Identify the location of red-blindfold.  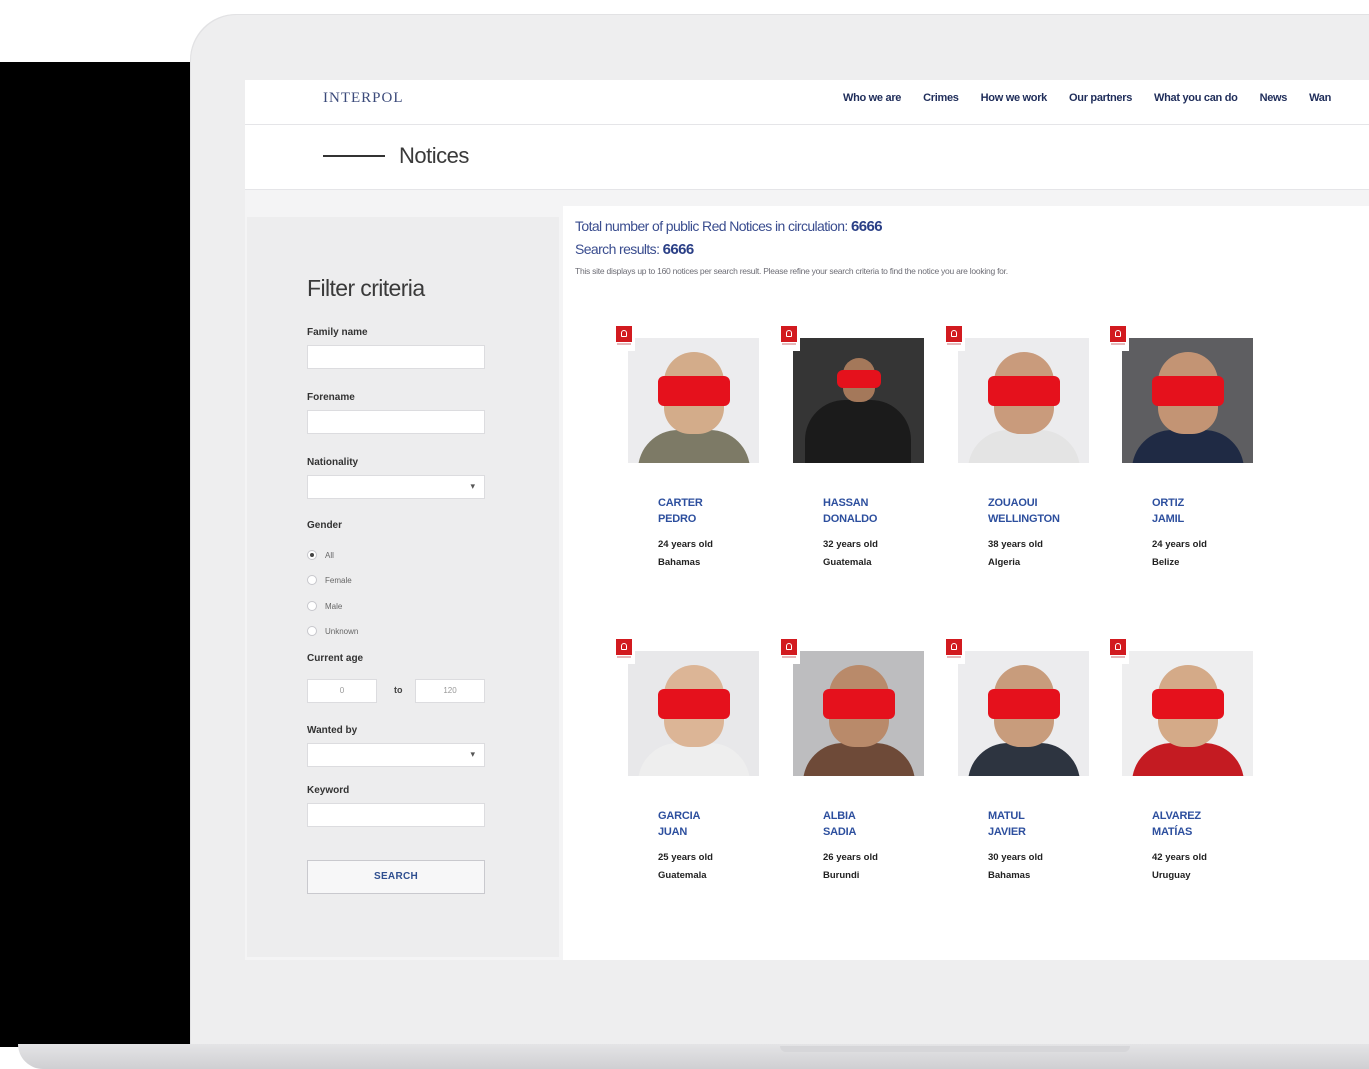
(859, 704).